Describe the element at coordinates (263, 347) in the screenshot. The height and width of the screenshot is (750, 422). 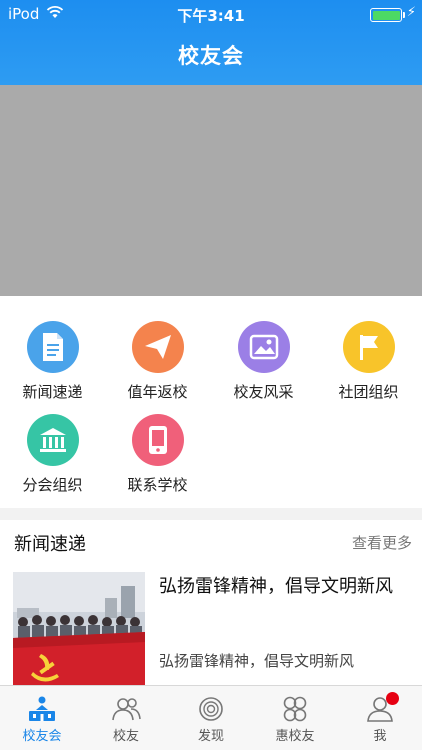
I see `picture-icon` at that location.